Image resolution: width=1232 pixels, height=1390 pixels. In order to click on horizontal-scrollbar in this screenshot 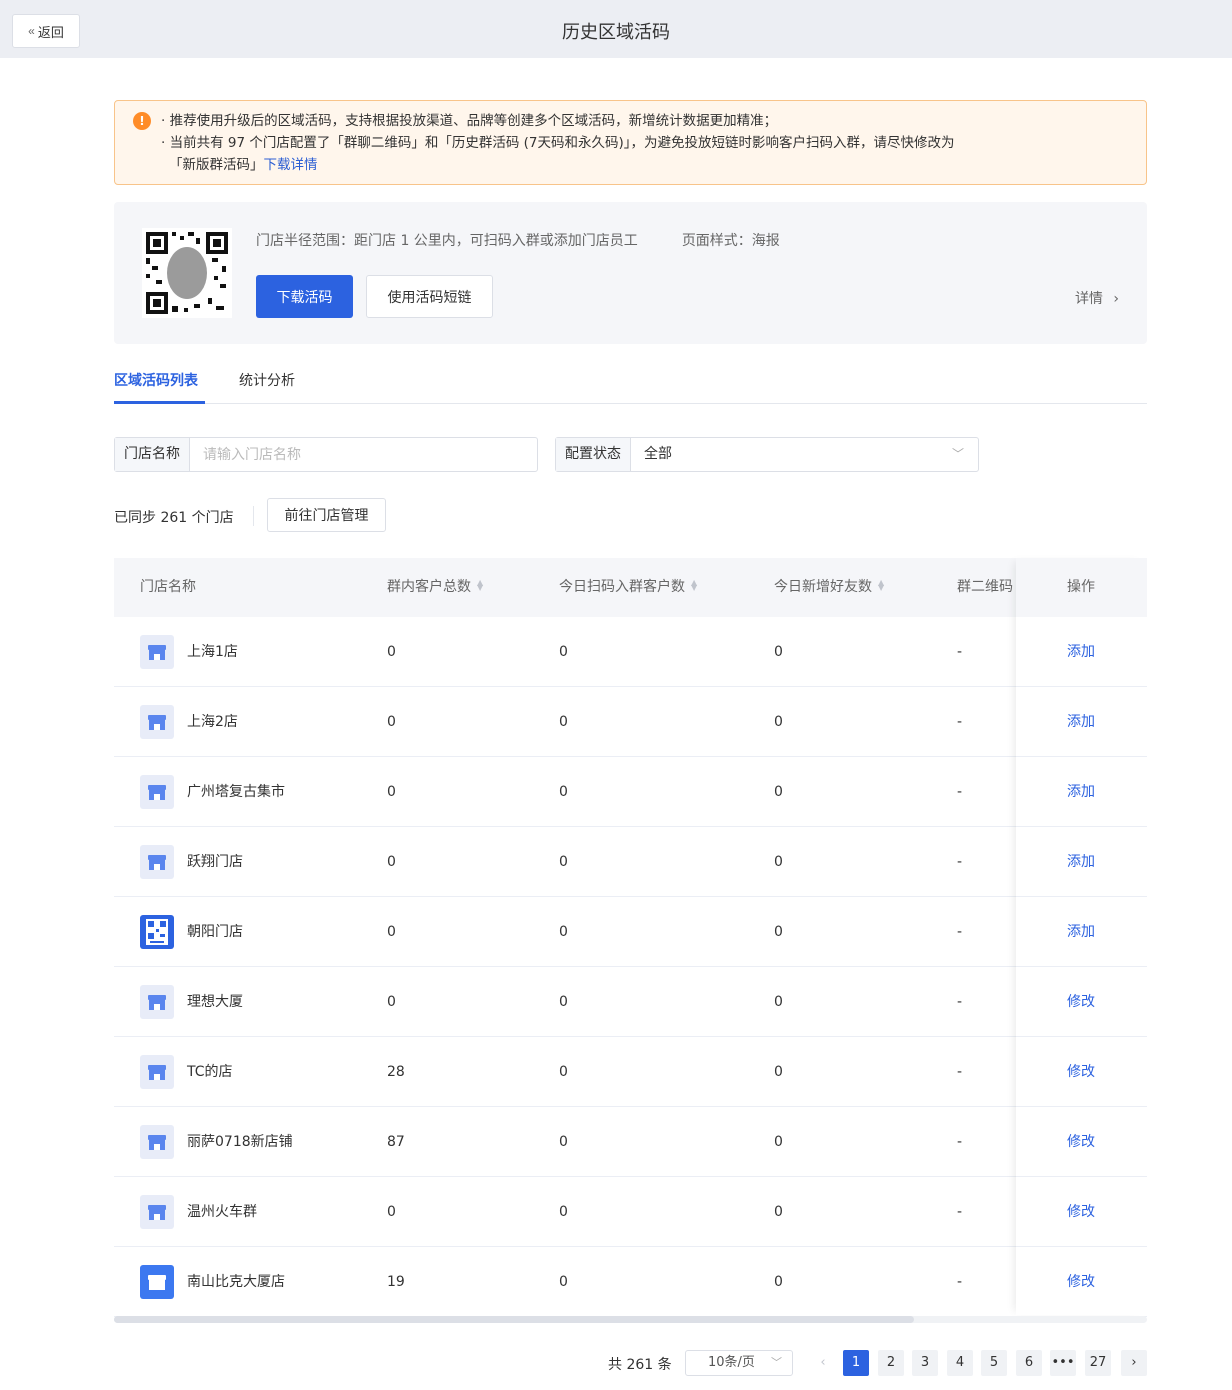, I will do `click(630, 1319)`.